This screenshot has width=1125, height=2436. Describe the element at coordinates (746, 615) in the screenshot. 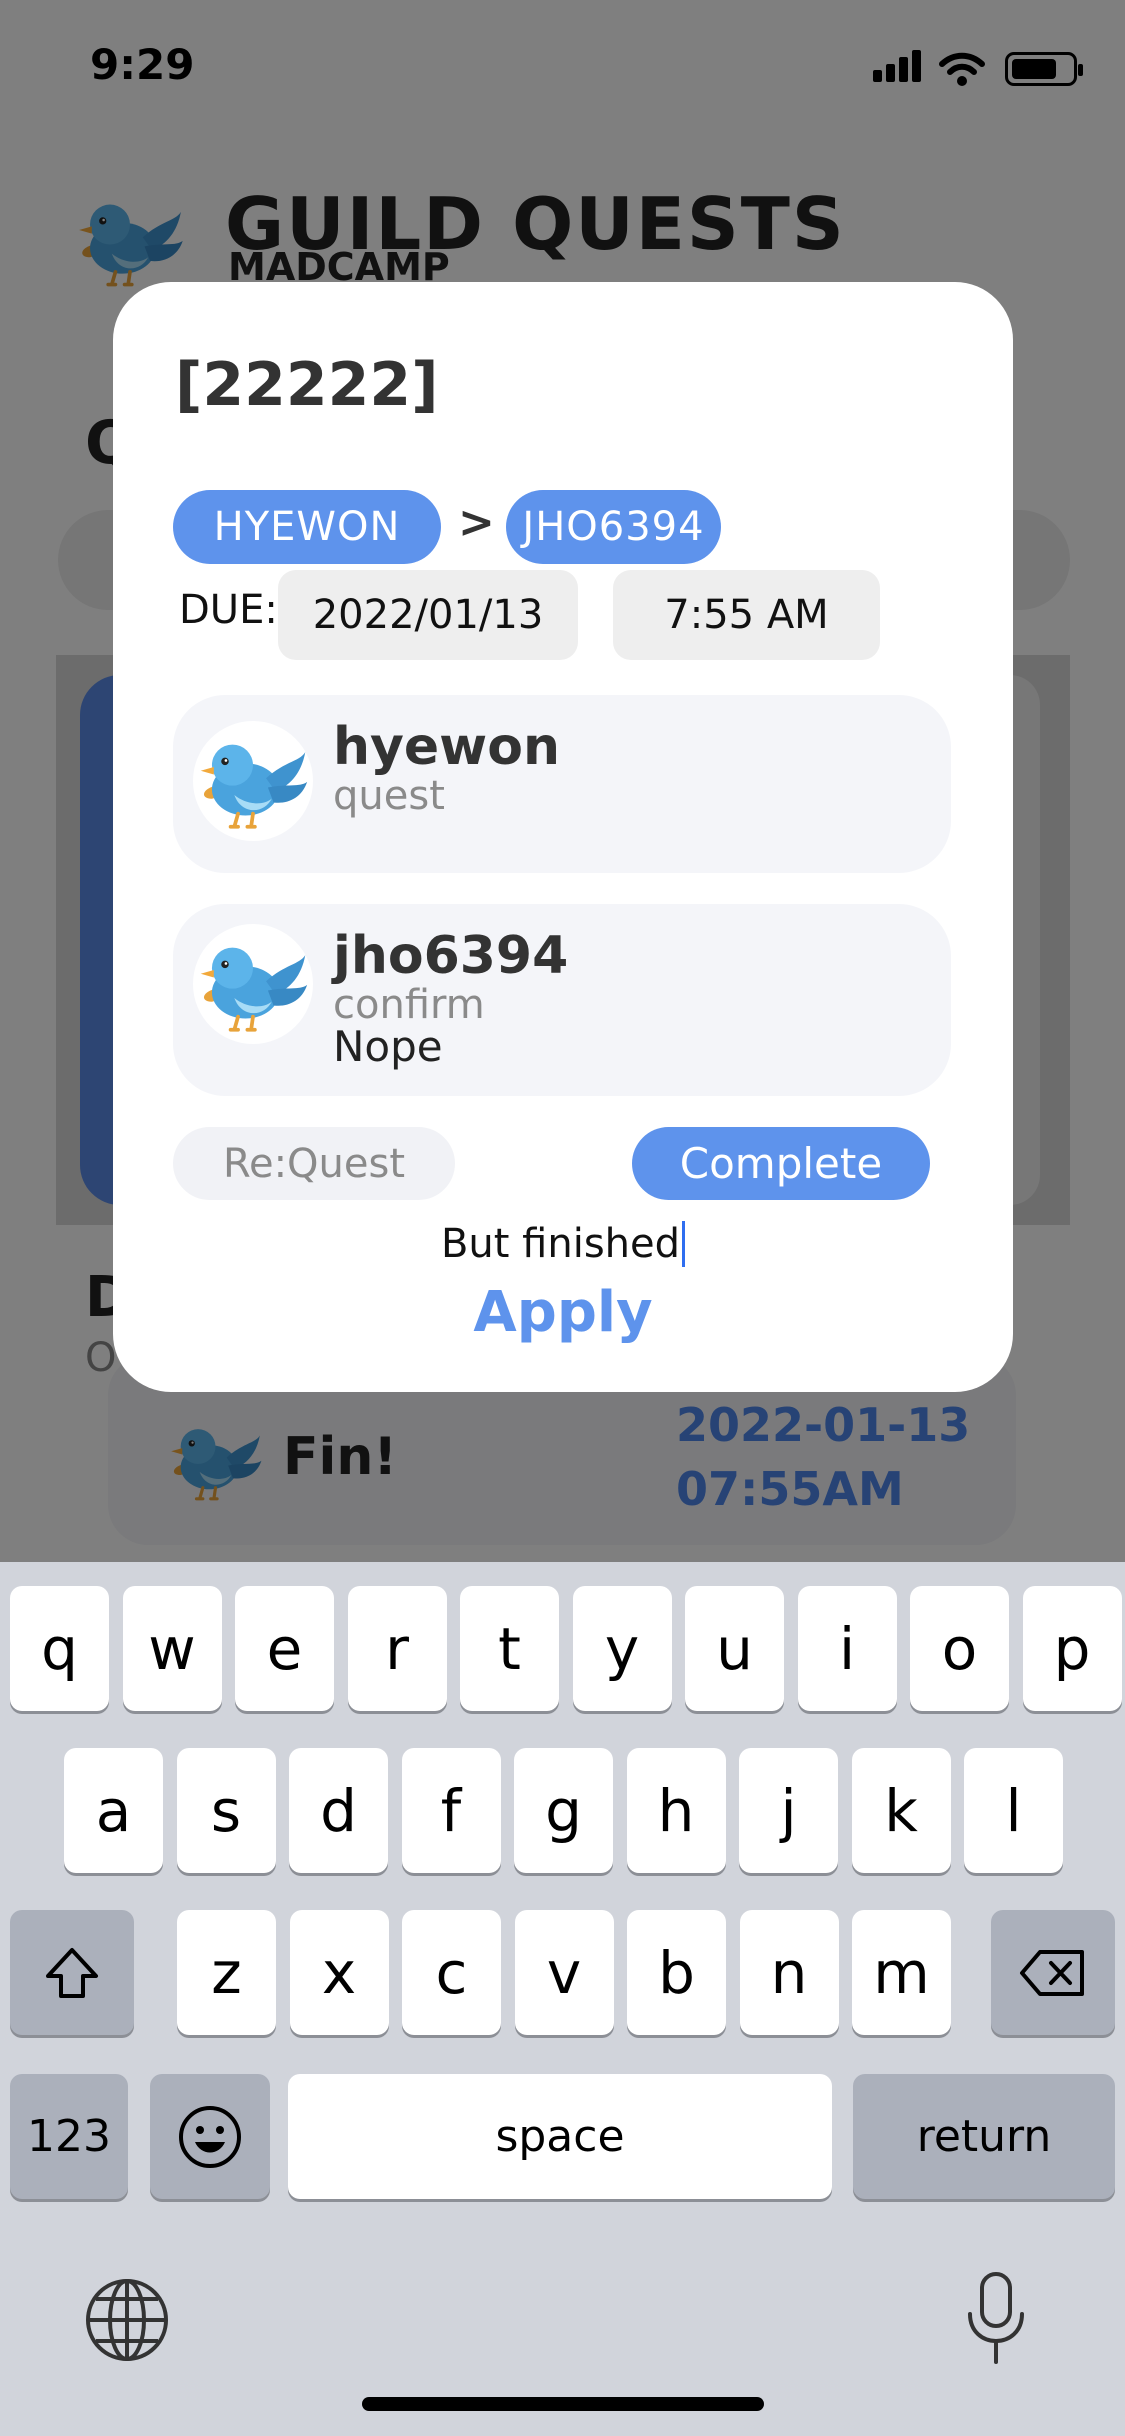

I see `due-time-picker: 7:55 AM` at that location.